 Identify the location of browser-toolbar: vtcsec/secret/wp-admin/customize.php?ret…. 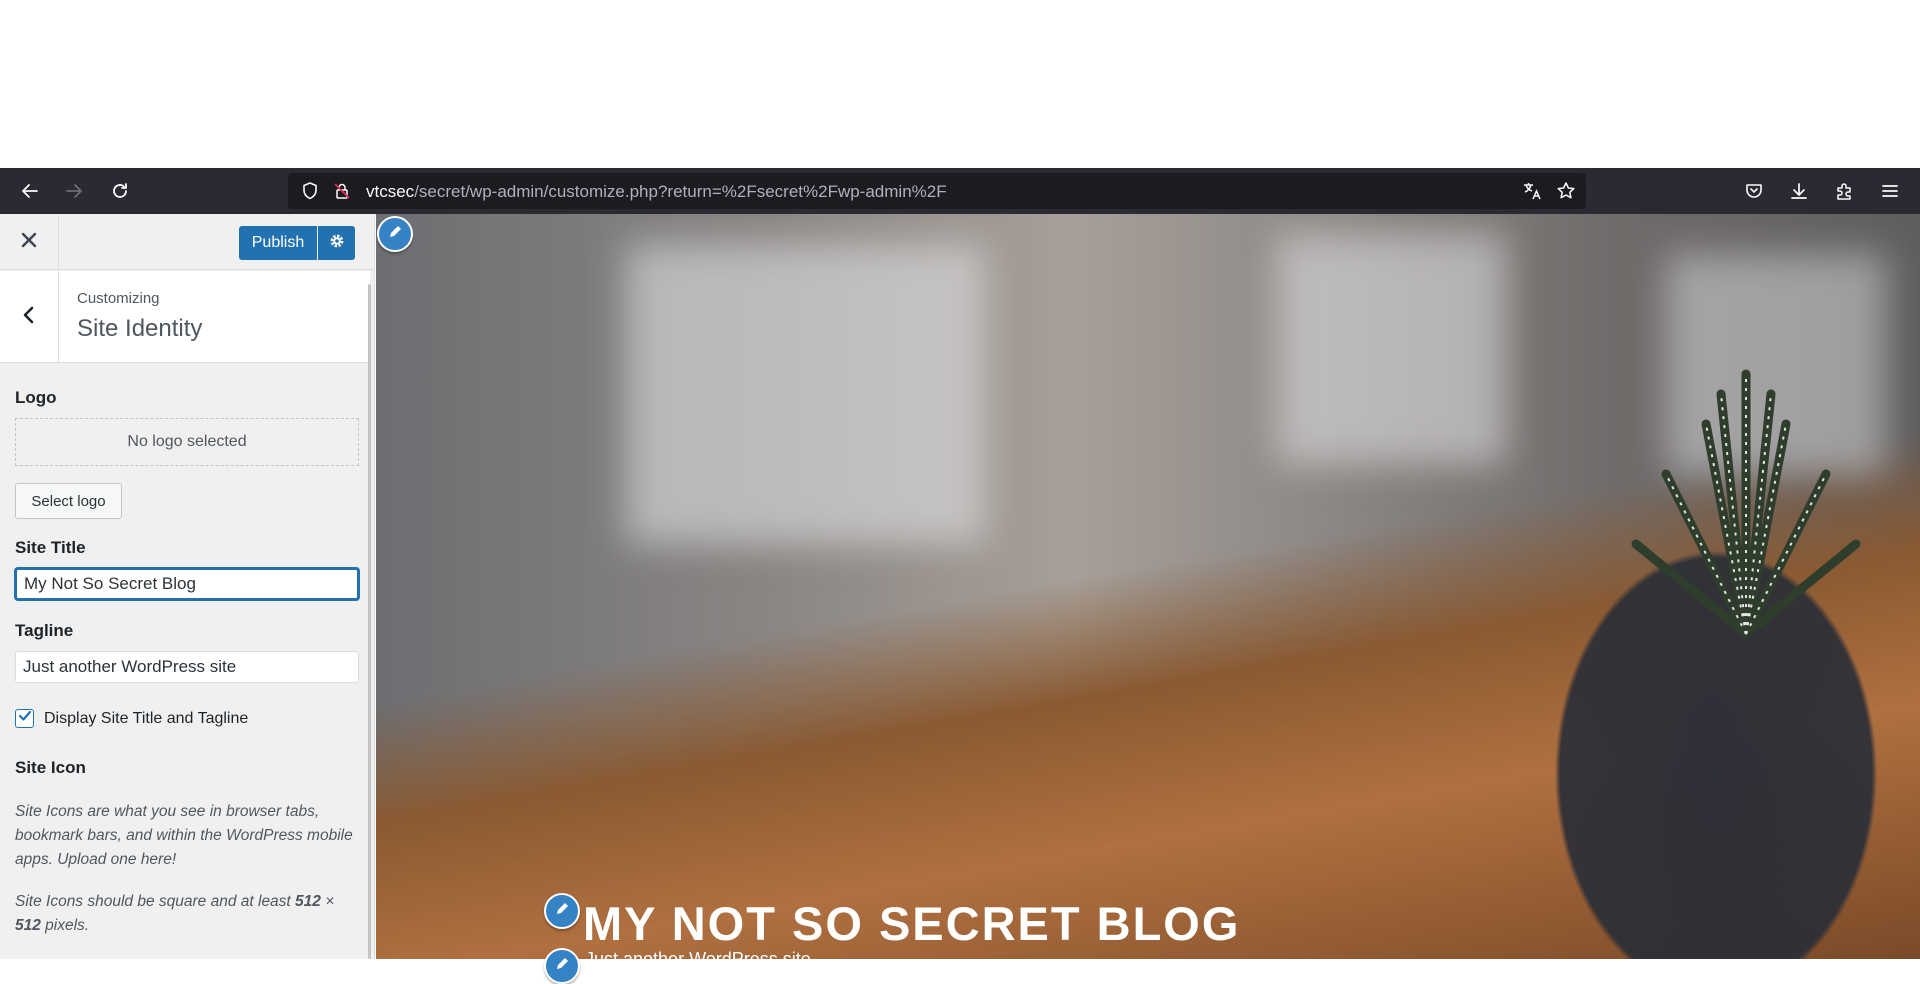
(960, 191).